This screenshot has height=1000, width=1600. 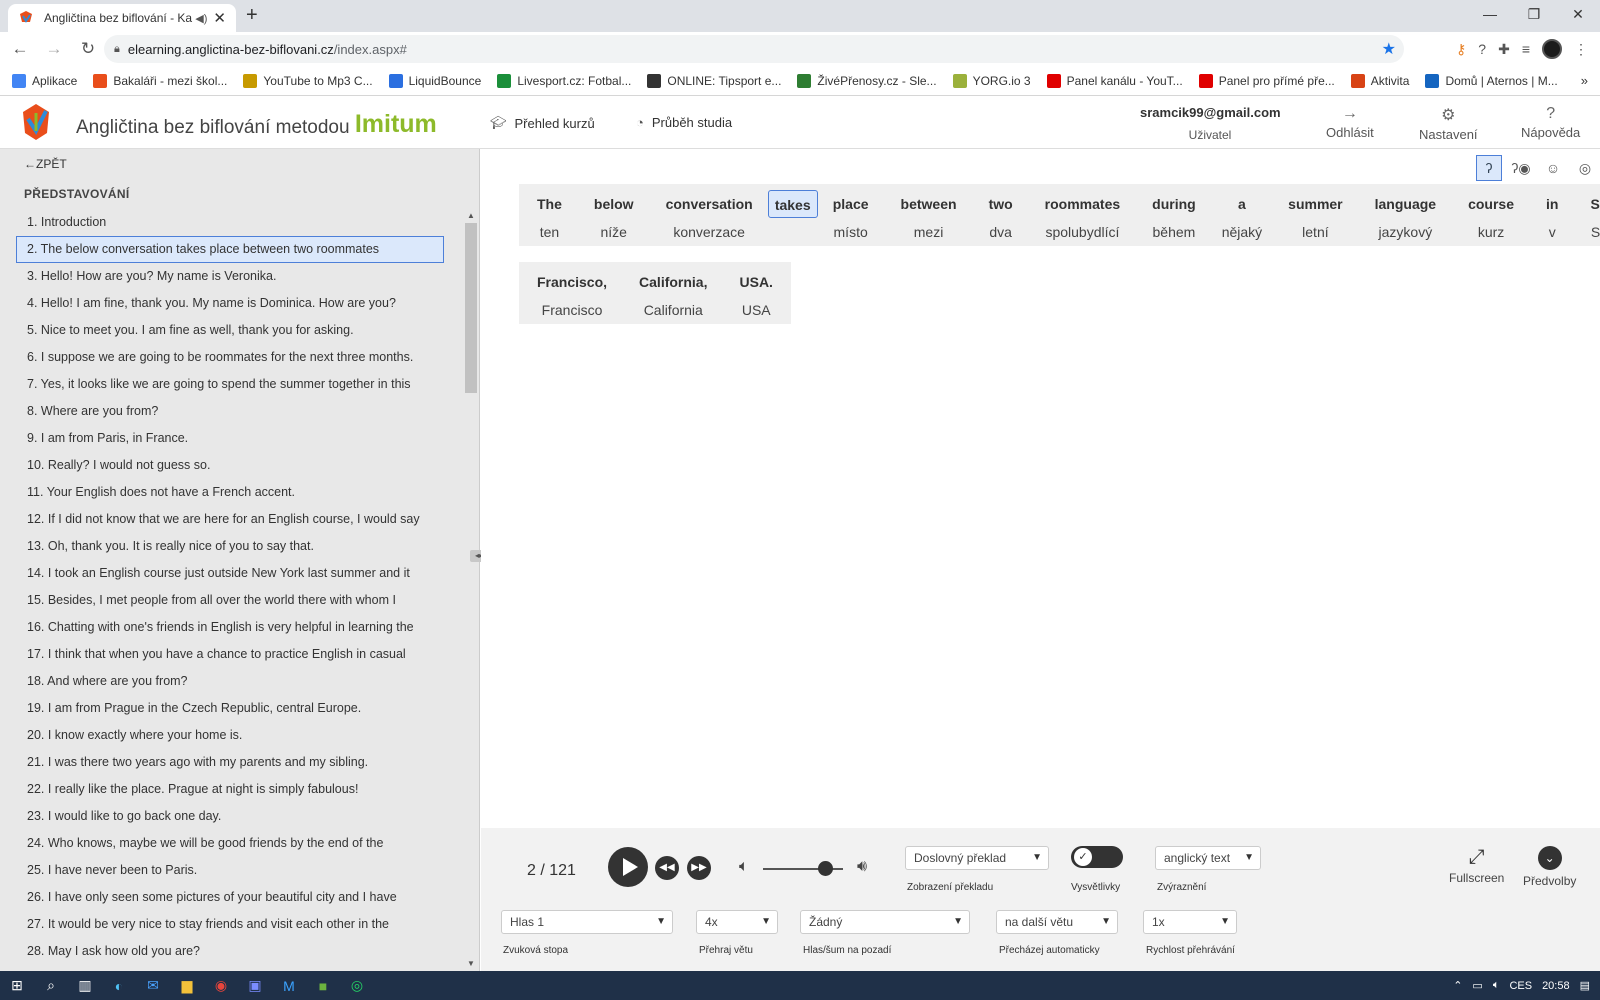 I want to click on browser-menu-icon: ⋮, so click(x=1581, y=49).